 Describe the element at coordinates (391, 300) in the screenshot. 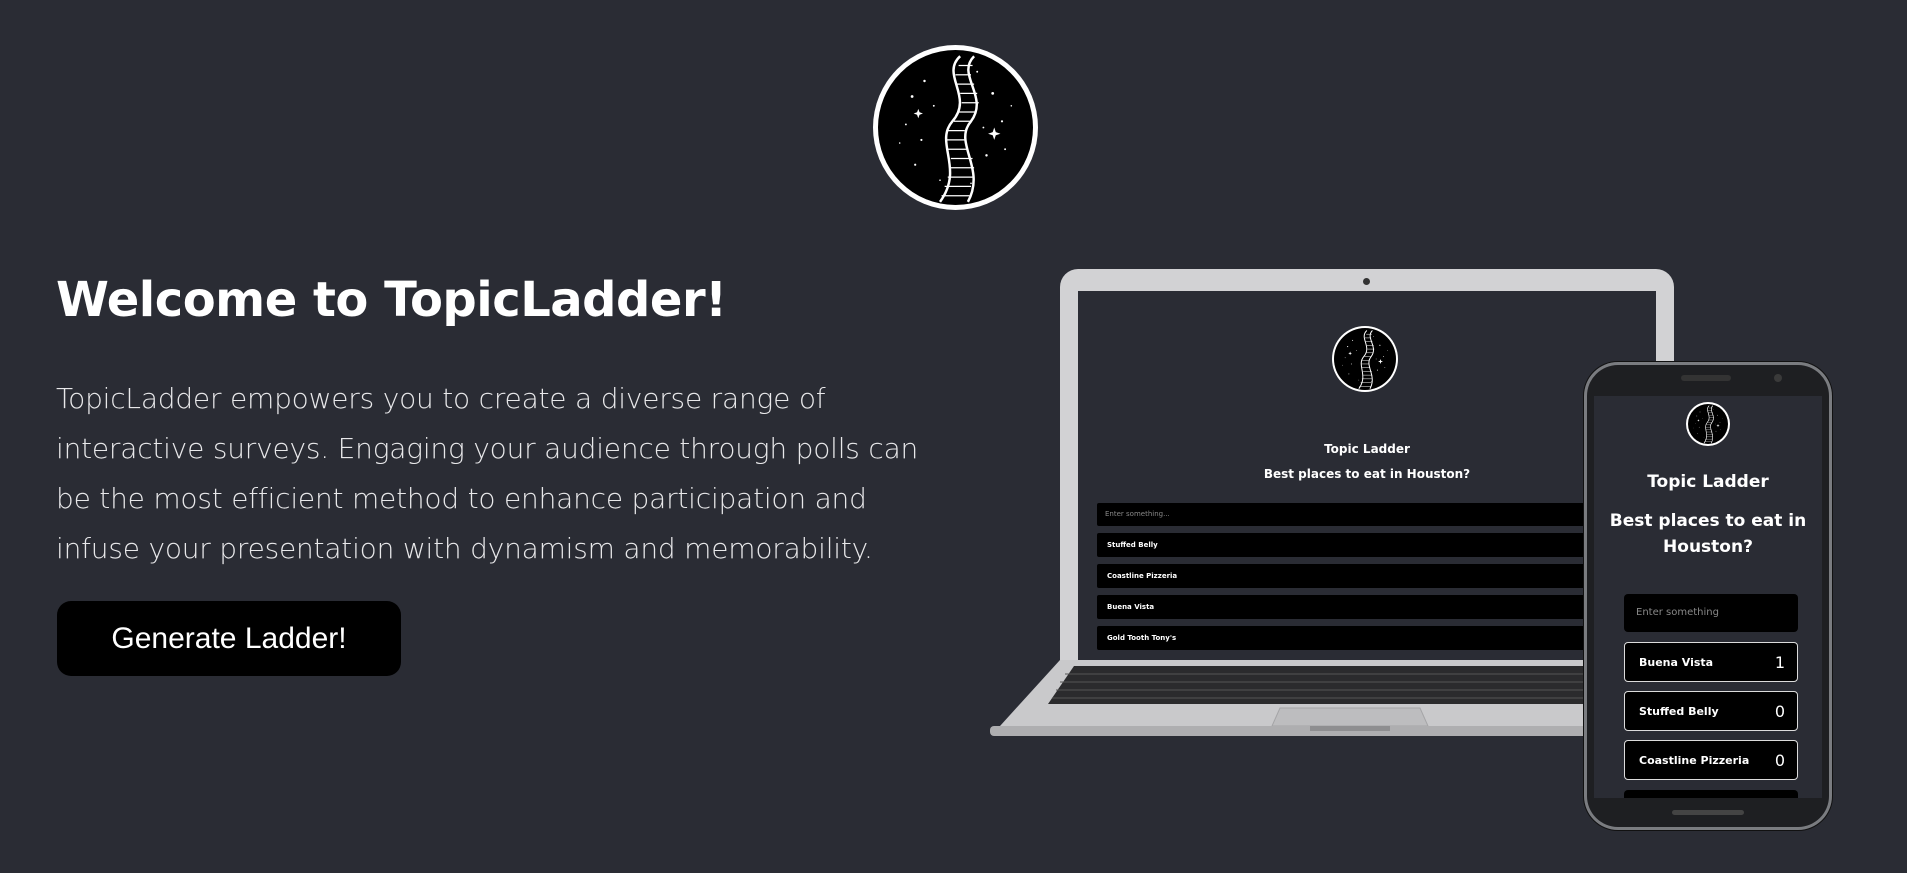

I see `page-title: Welcome to TopicLadder!` at that location.